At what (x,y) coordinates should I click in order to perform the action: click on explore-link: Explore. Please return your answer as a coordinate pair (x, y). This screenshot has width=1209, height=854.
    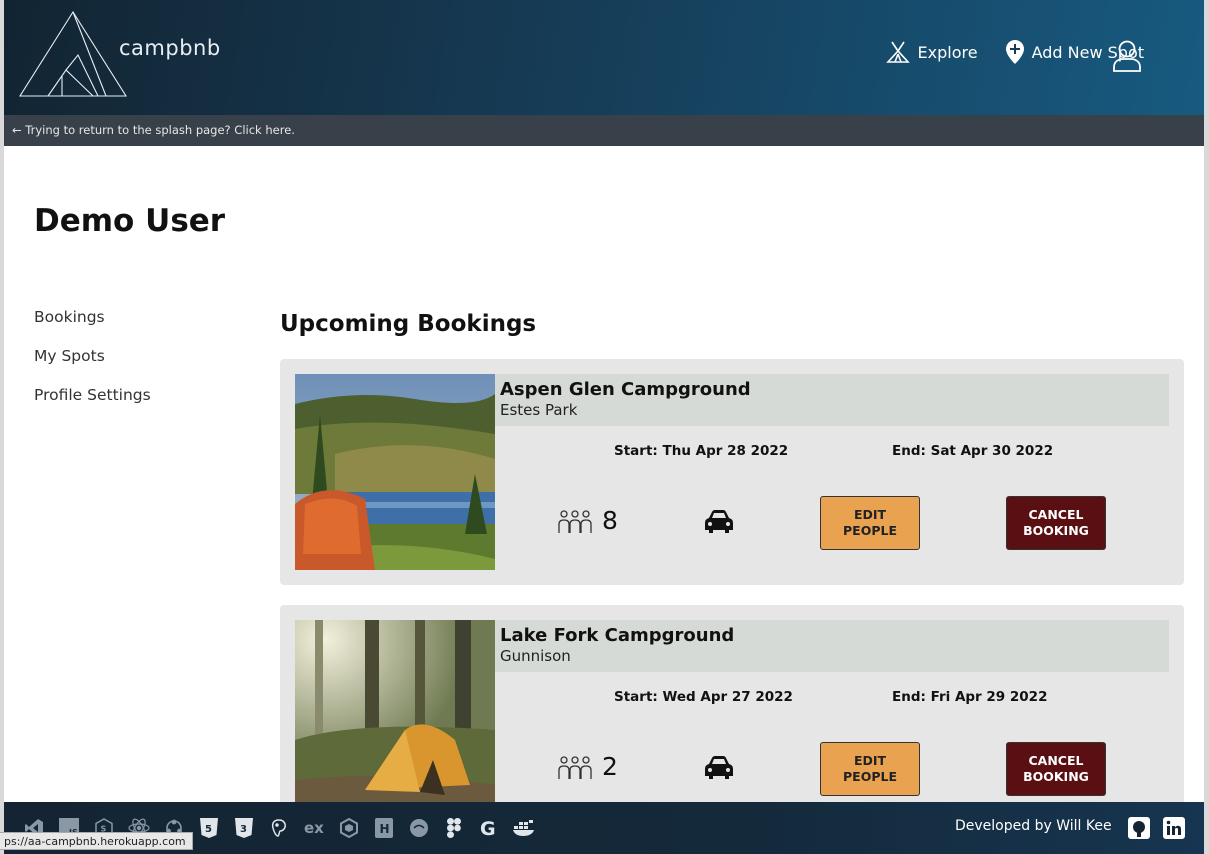
    Looking at the image, I should click on (931, 52).